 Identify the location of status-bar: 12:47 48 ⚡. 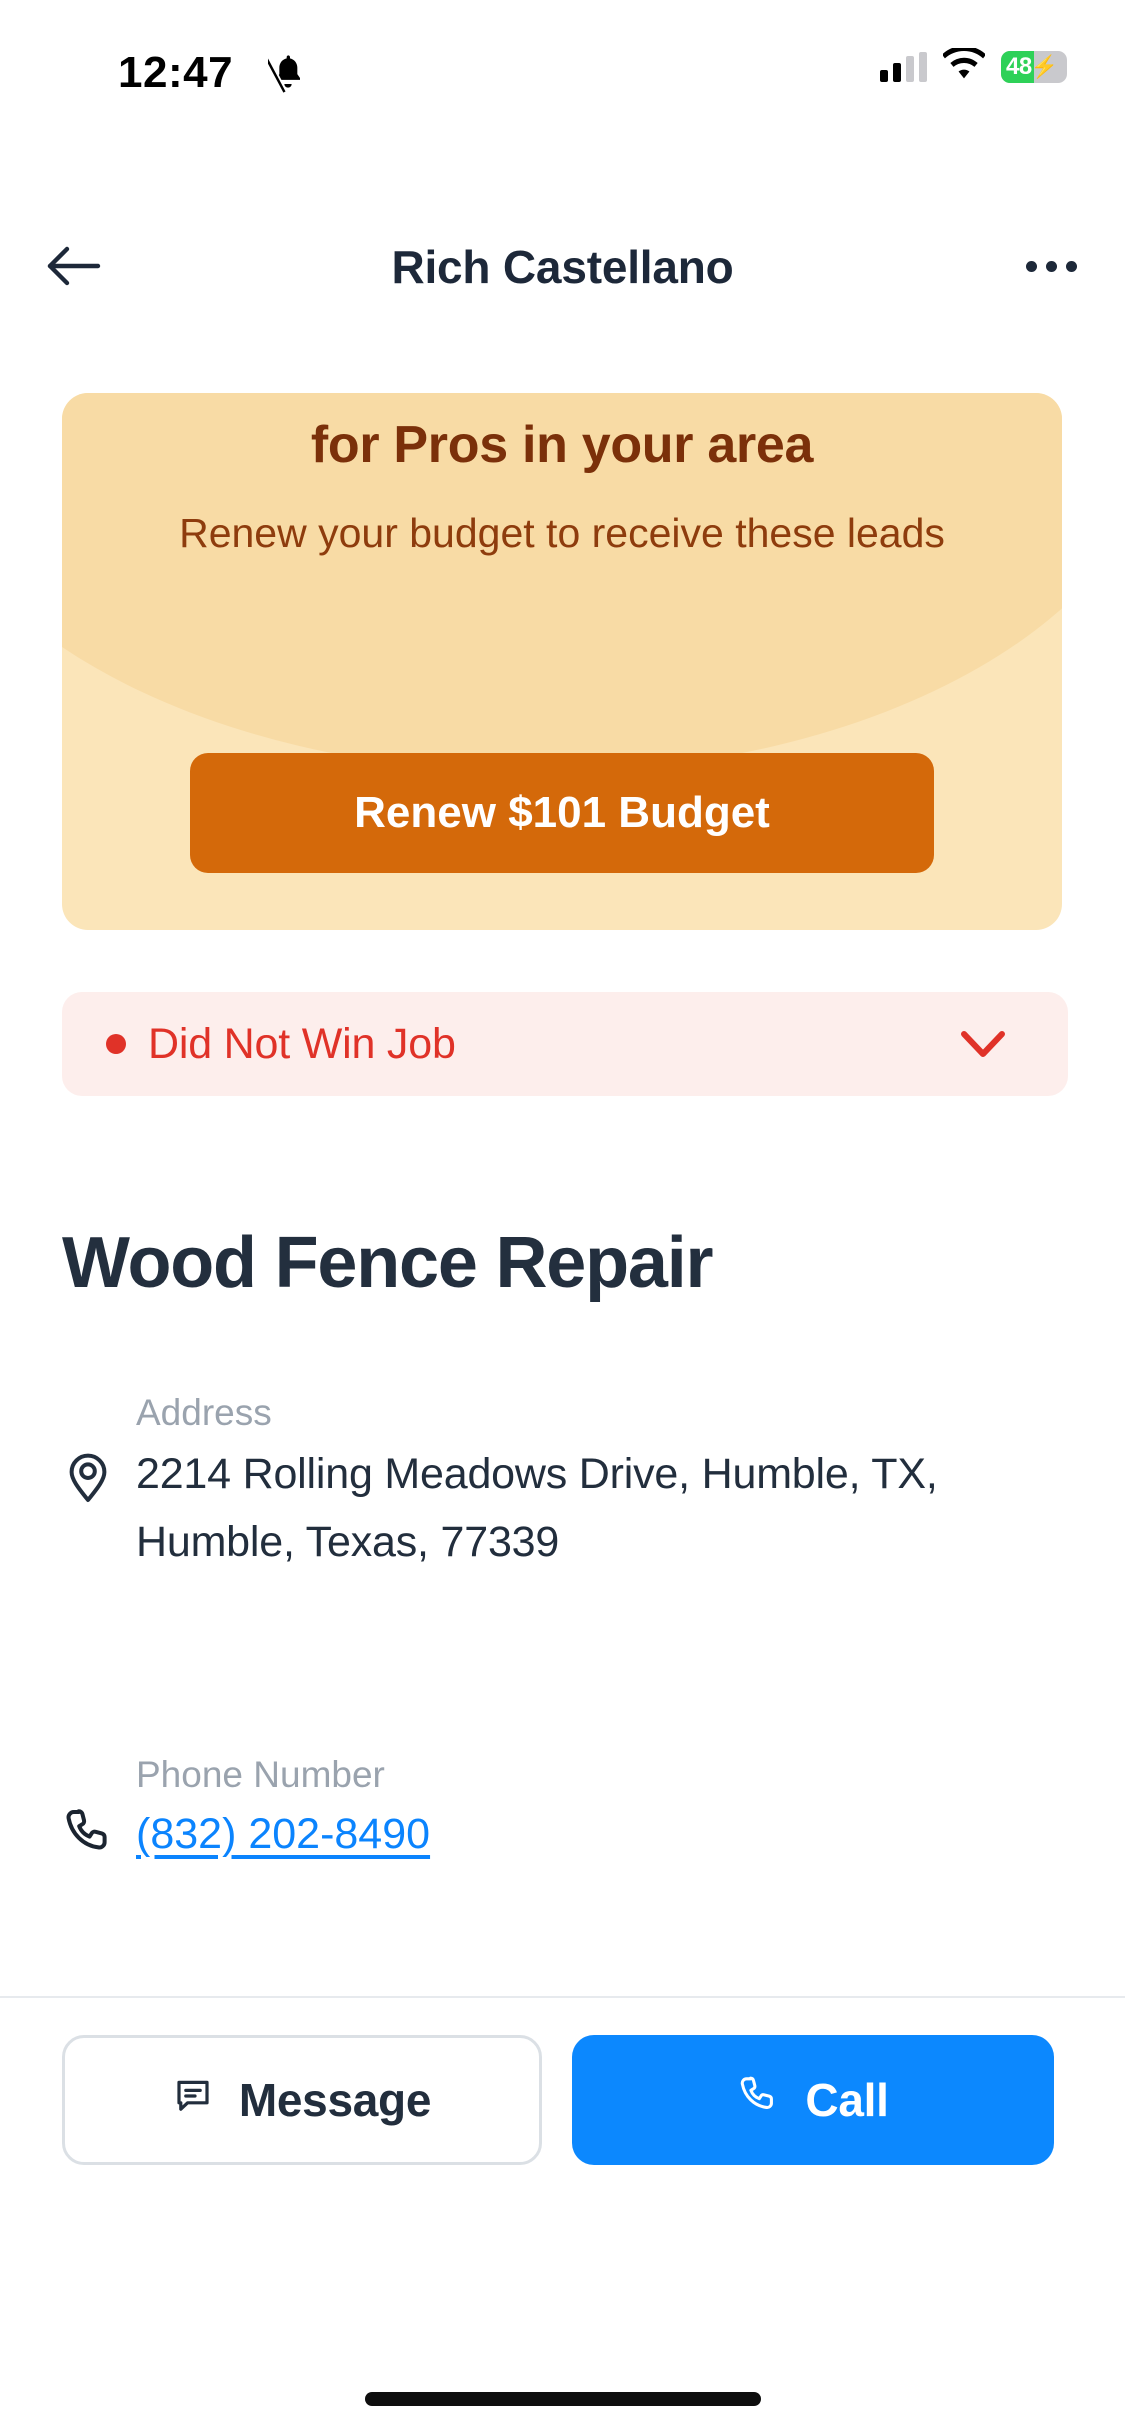
(562, 66).